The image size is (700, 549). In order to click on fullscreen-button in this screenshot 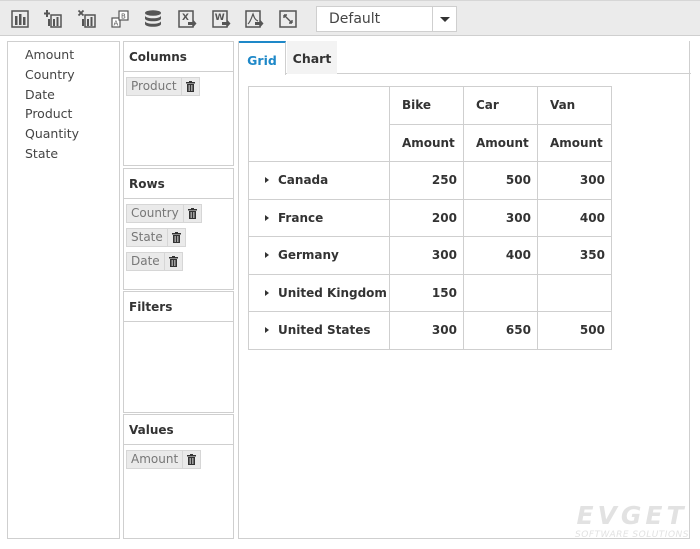, I will do `click(288, 19)`.